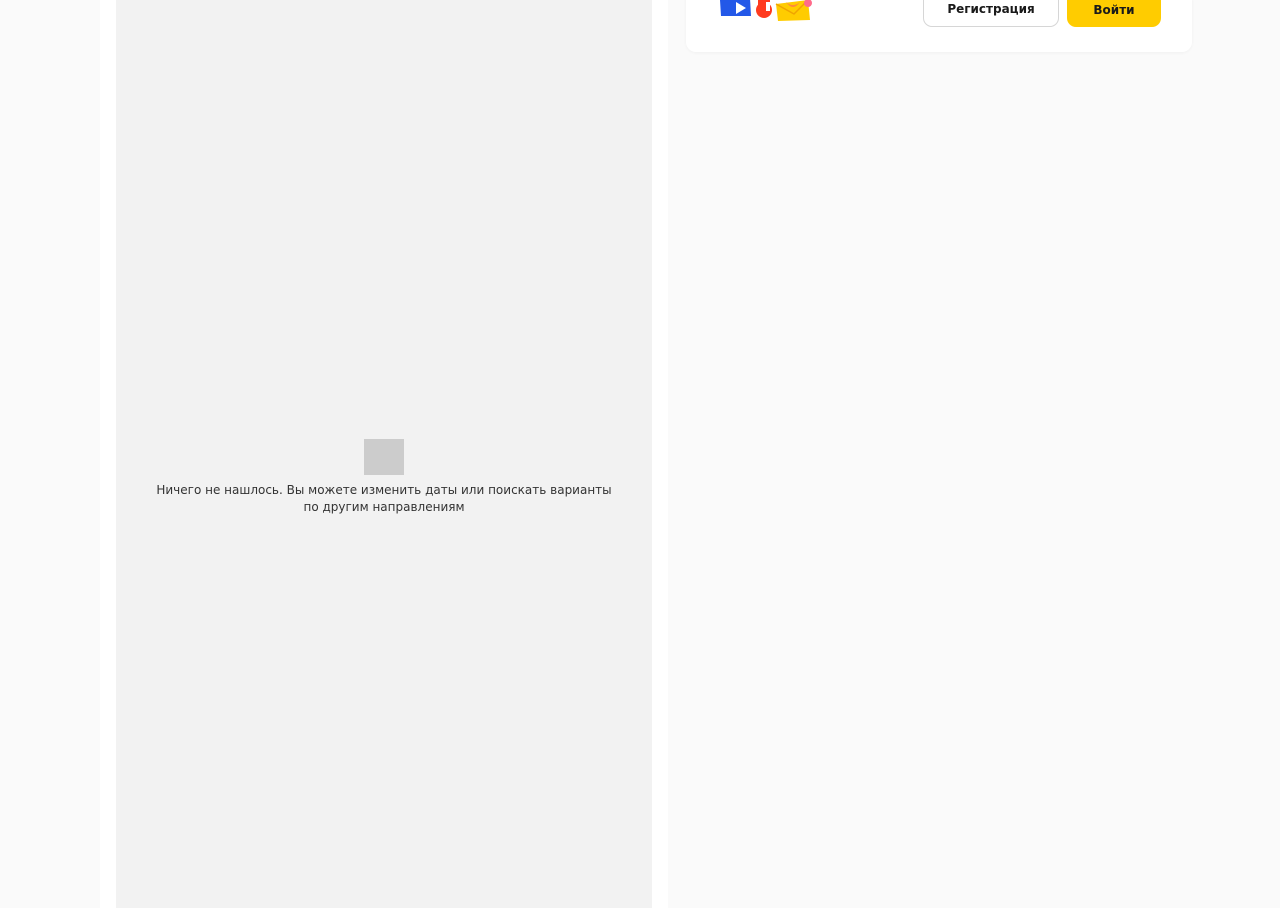 Image resolution: width=1280 pixels, height=908 pixels. Describe the element at coordinates (766, 10) in the screenshot. I see `promo-illustration` at that location.